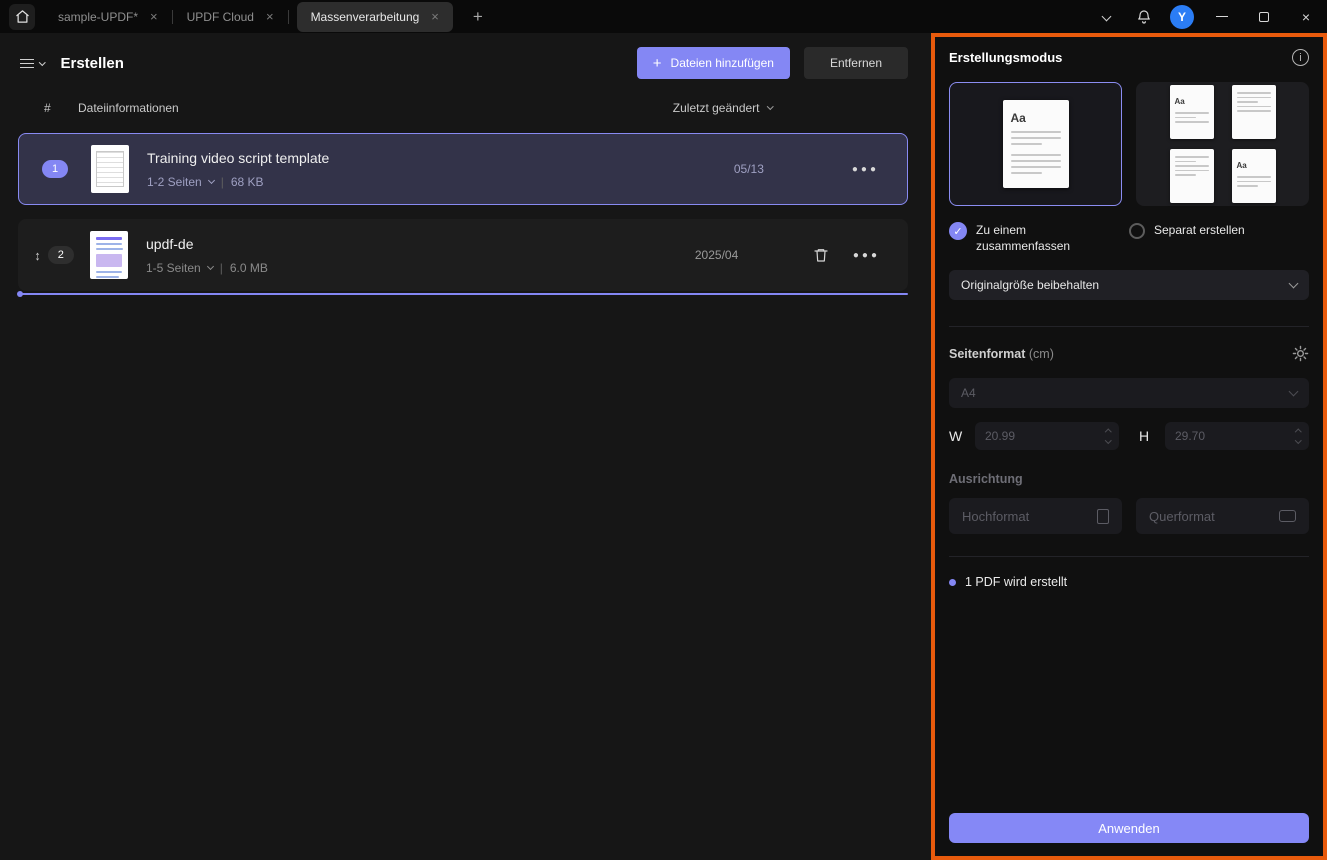  I want to click on home-icon, so click(22, 16).